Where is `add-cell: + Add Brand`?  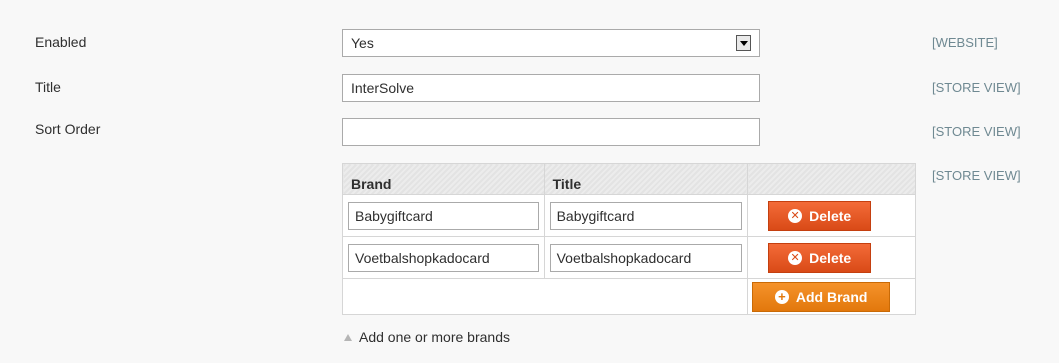
add-cell: + Add Brand is located at coordinates (831, 296).